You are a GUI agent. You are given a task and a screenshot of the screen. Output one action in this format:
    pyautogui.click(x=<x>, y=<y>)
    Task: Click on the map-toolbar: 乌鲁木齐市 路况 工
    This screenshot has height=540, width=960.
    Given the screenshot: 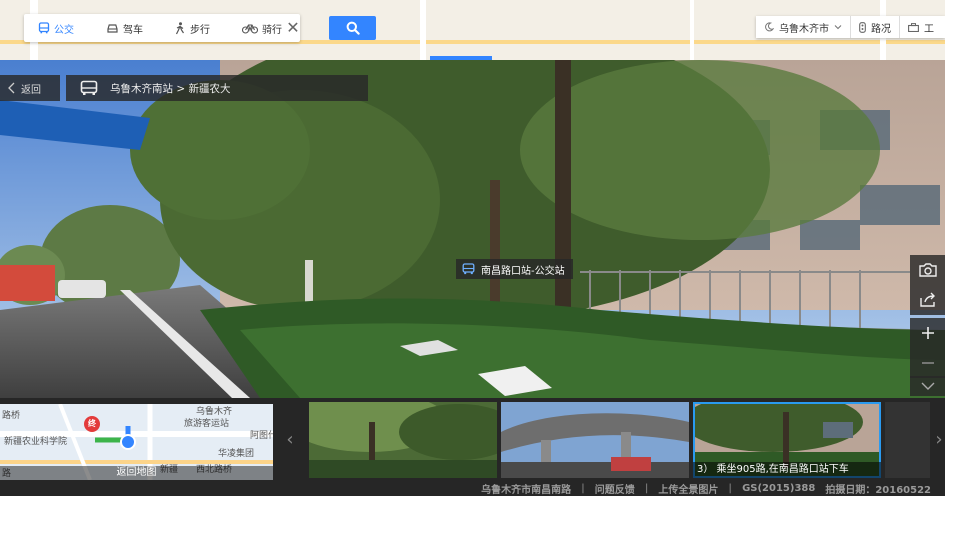 What is the action you would take?
    pyautogui.click(x=850, y=27)
    